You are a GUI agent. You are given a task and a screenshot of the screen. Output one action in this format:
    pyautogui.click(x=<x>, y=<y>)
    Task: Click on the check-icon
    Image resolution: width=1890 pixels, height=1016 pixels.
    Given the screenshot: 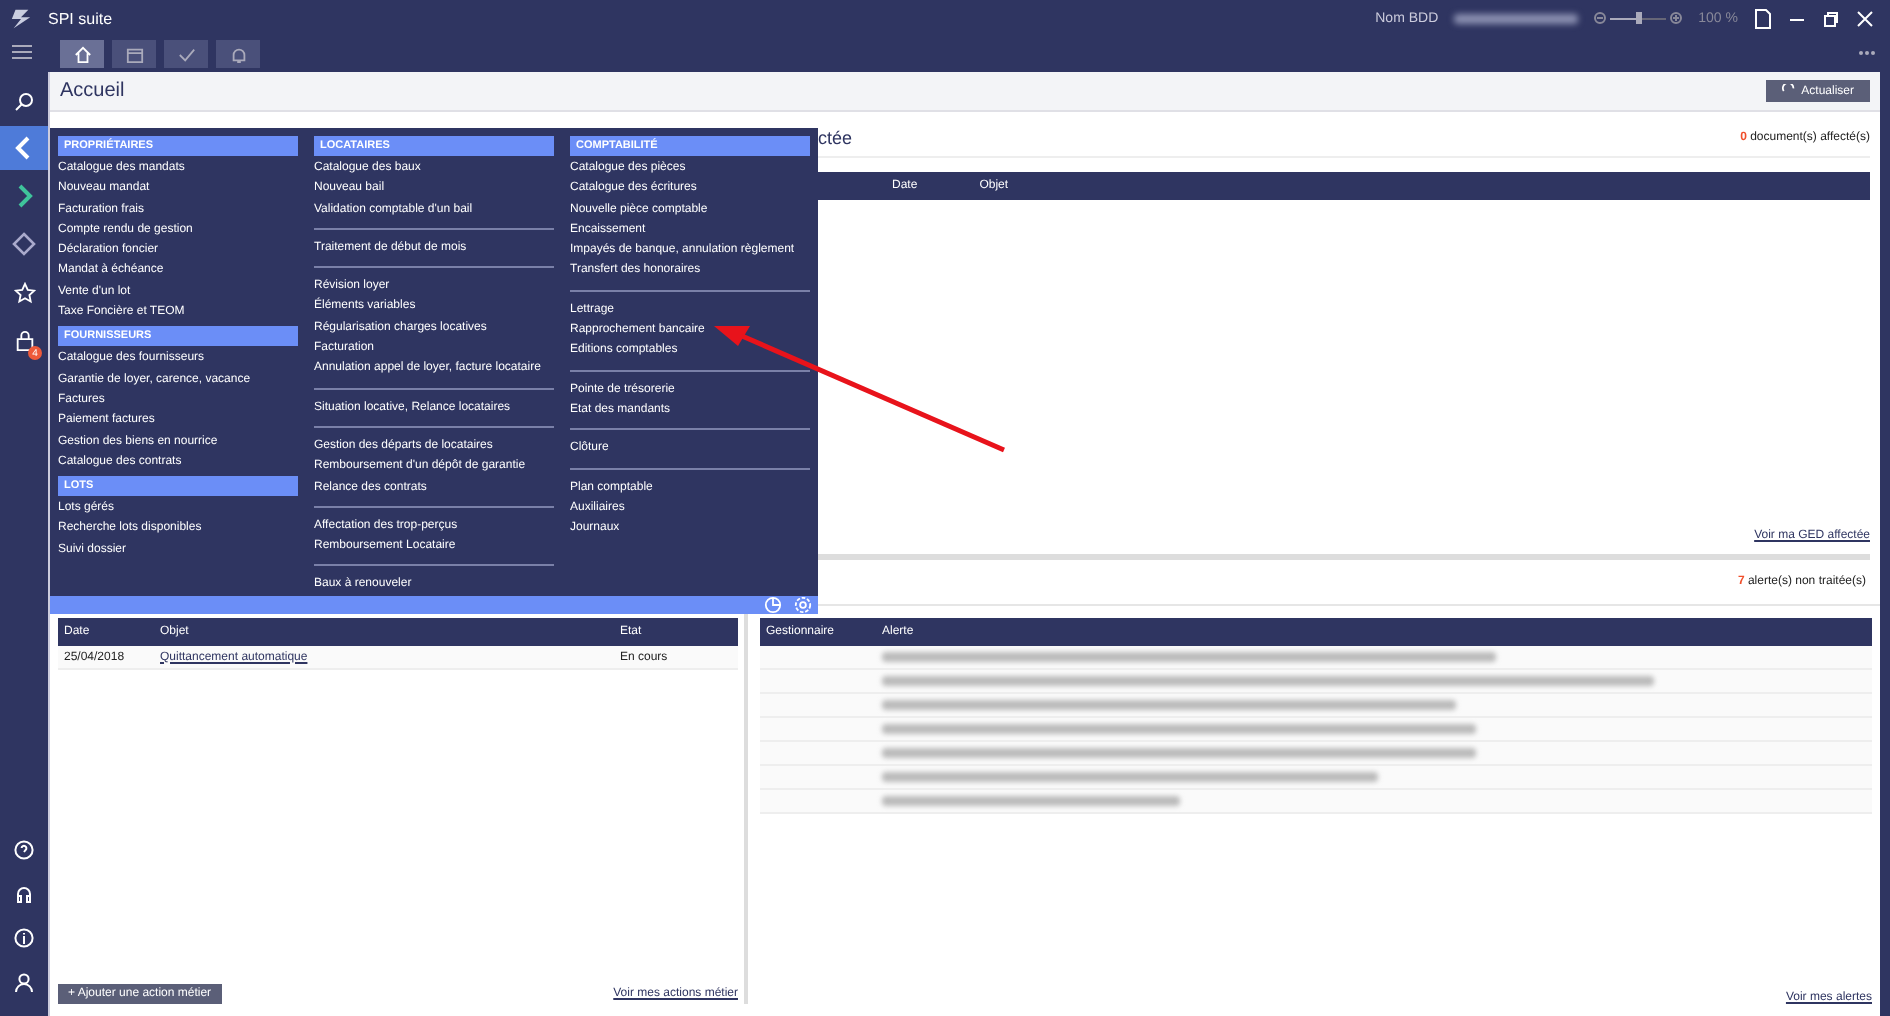 What is the action you would take?
    pyautogui.click(x=186, y=54)
    